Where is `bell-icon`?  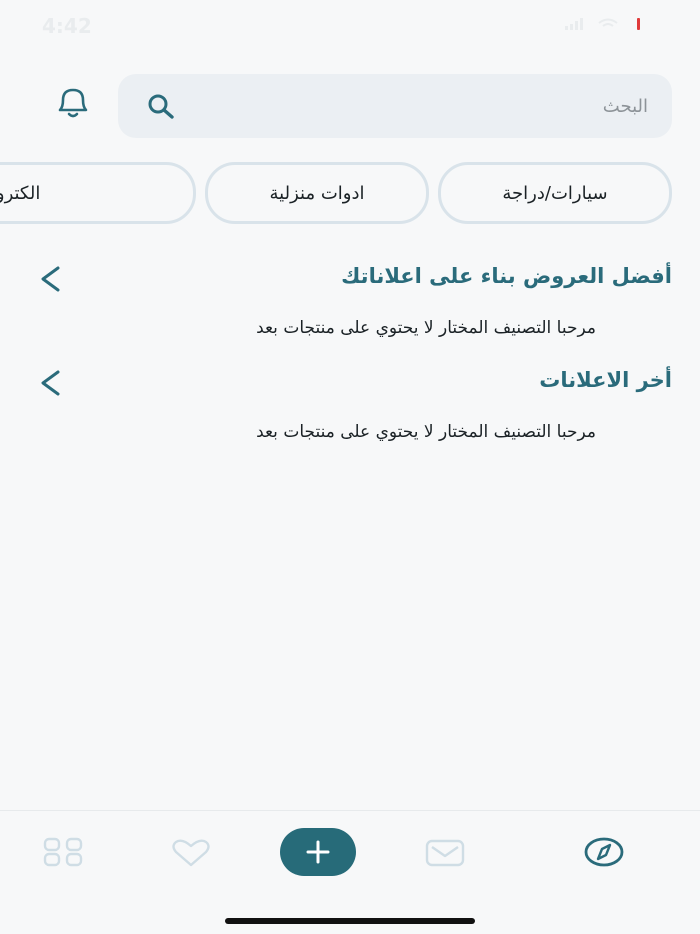
bell-icon is located at coordinates (73, 104).